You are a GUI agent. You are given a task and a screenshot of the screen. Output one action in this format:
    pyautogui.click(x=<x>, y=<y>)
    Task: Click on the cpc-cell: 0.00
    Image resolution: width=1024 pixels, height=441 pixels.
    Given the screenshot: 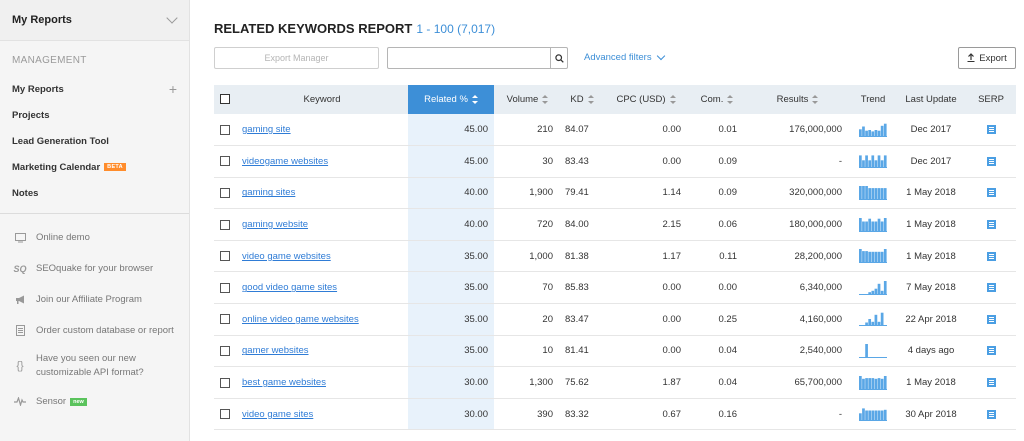 What is the action you would take?
    pyautogui.click(x=646, y=319)
    